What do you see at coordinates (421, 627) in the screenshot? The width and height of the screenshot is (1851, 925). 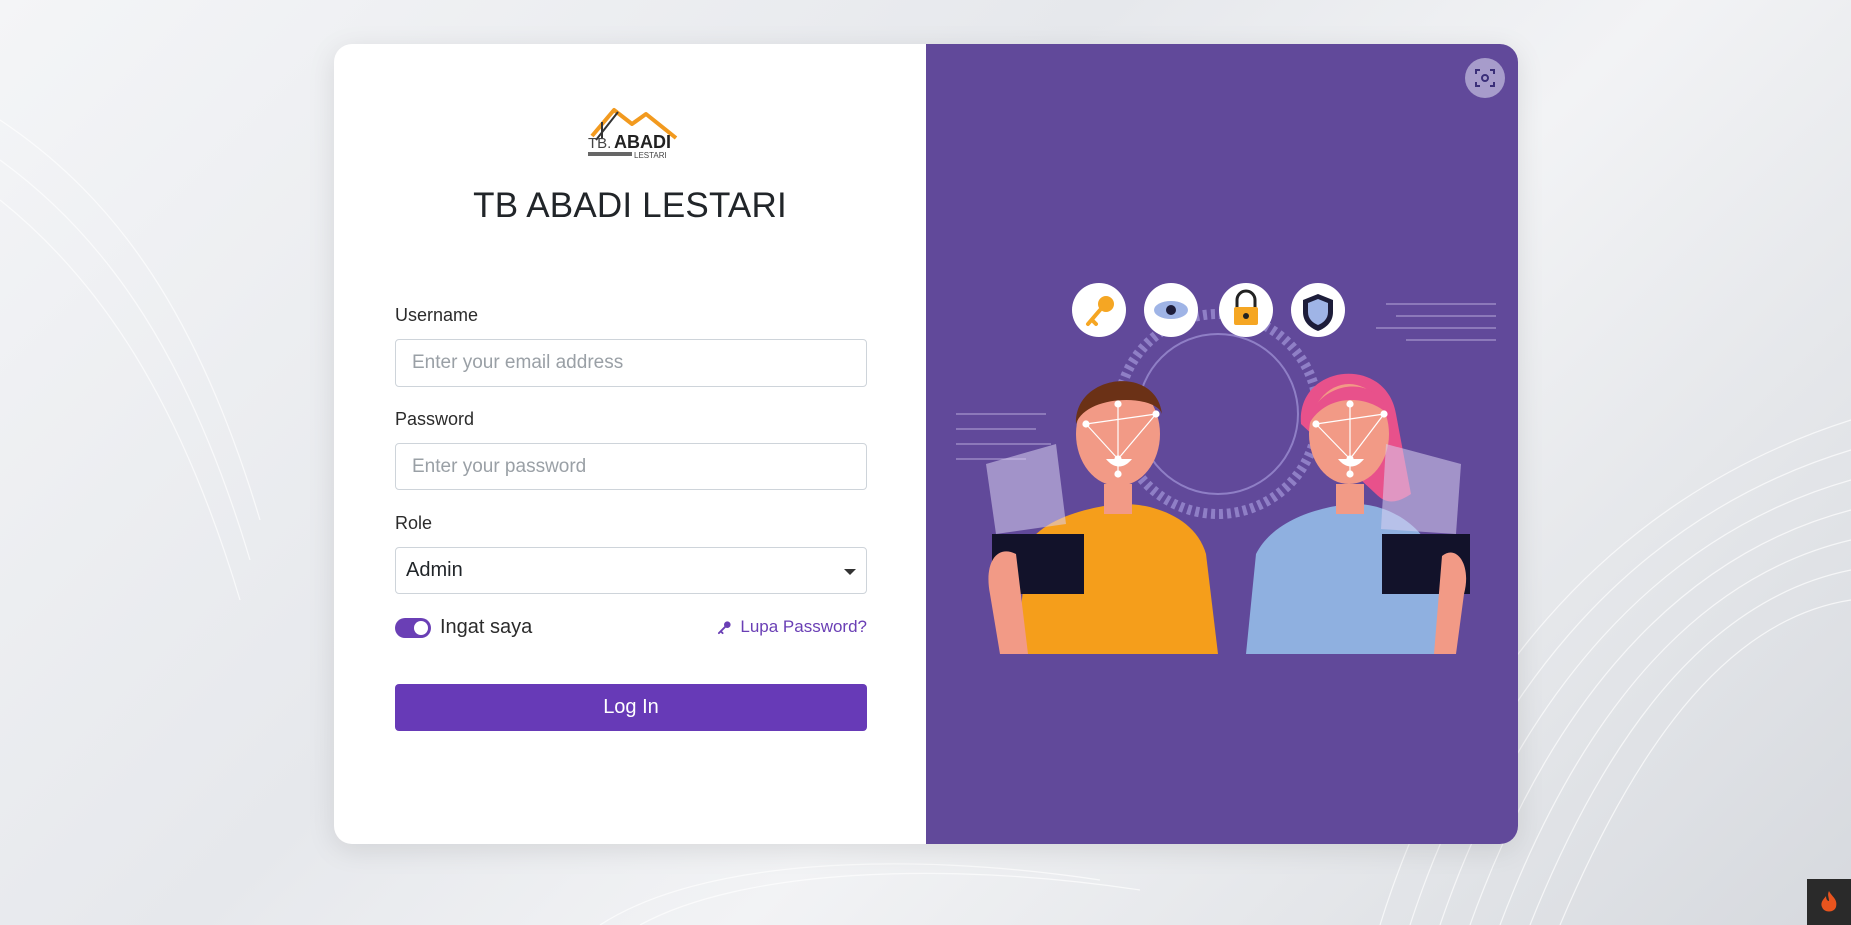 I see `toggle-knob` at bounding box center [421, 627].